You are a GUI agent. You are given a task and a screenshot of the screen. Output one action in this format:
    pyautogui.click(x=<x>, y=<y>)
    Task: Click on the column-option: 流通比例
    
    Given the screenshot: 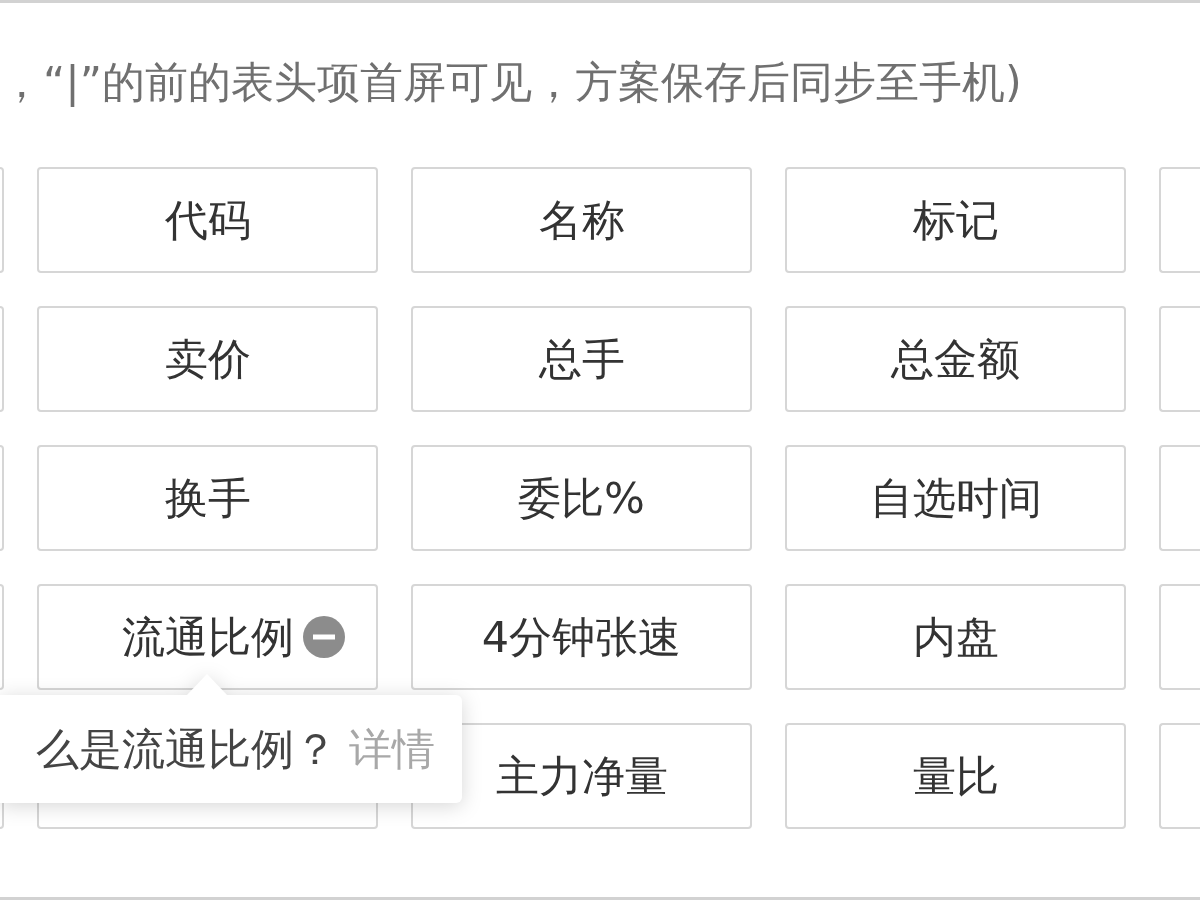 What is the action you would take?
    pyautogui.click(x=207, y=637)
    